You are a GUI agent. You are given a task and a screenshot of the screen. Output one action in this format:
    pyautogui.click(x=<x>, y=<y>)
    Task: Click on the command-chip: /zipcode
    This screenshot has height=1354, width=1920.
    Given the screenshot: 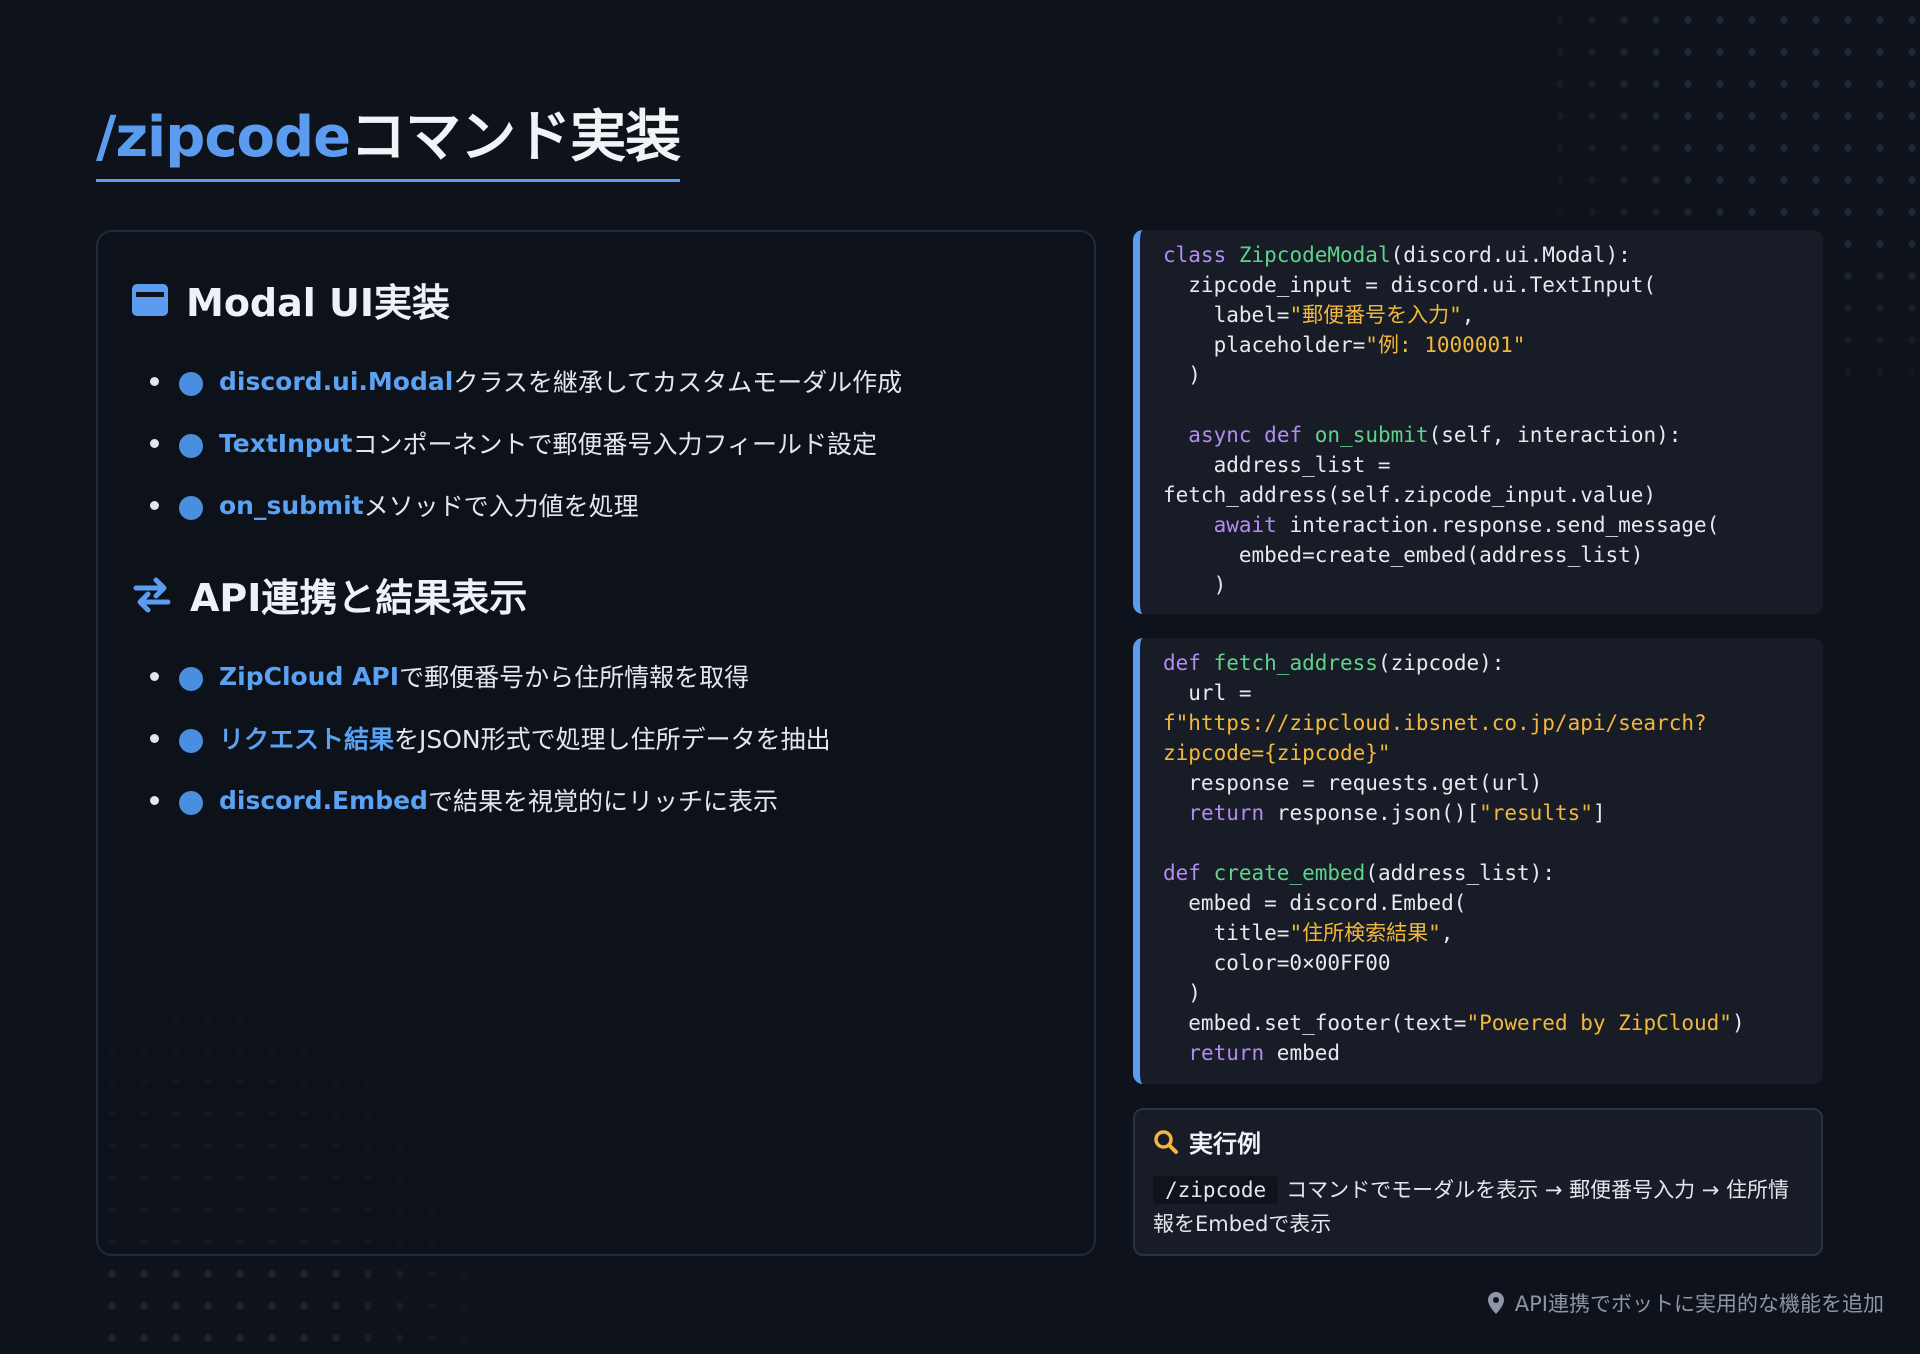 What is the action you would take?
    pyautogui.click(x=1216, y=1190)
    